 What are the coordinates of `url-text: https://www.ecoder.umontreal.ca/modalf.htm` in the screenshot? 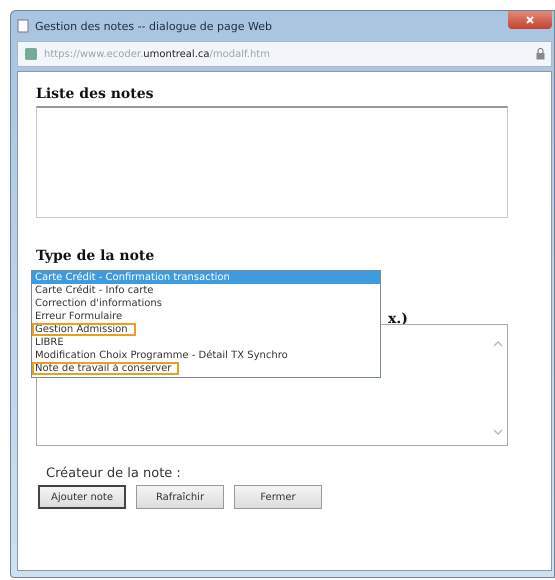 It's located at (157, 54).